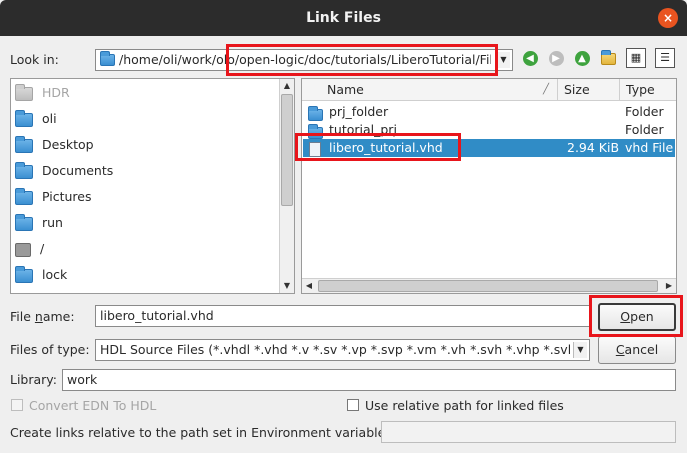 The image size is (687, 453). I want to click on file-name-cell: prj_folder, so click(359, 111).